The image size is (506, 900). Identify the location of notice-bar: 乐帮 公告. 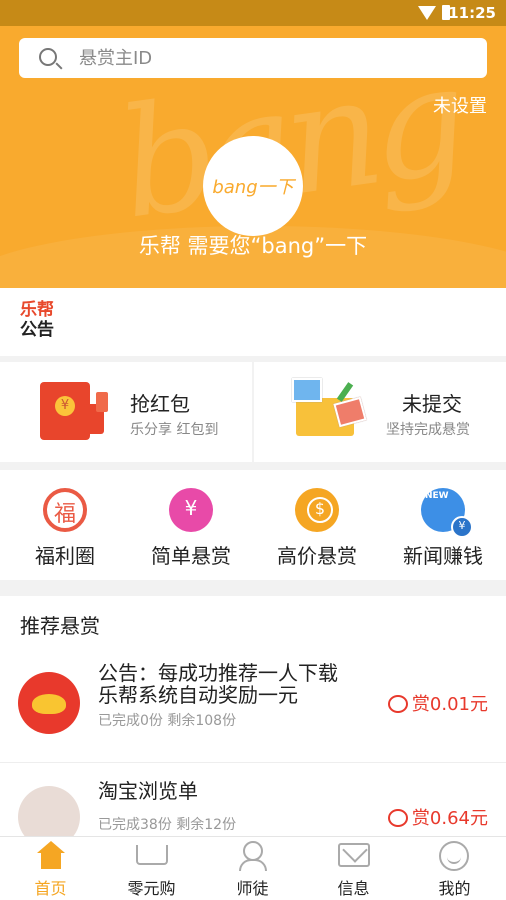
(253, 322).